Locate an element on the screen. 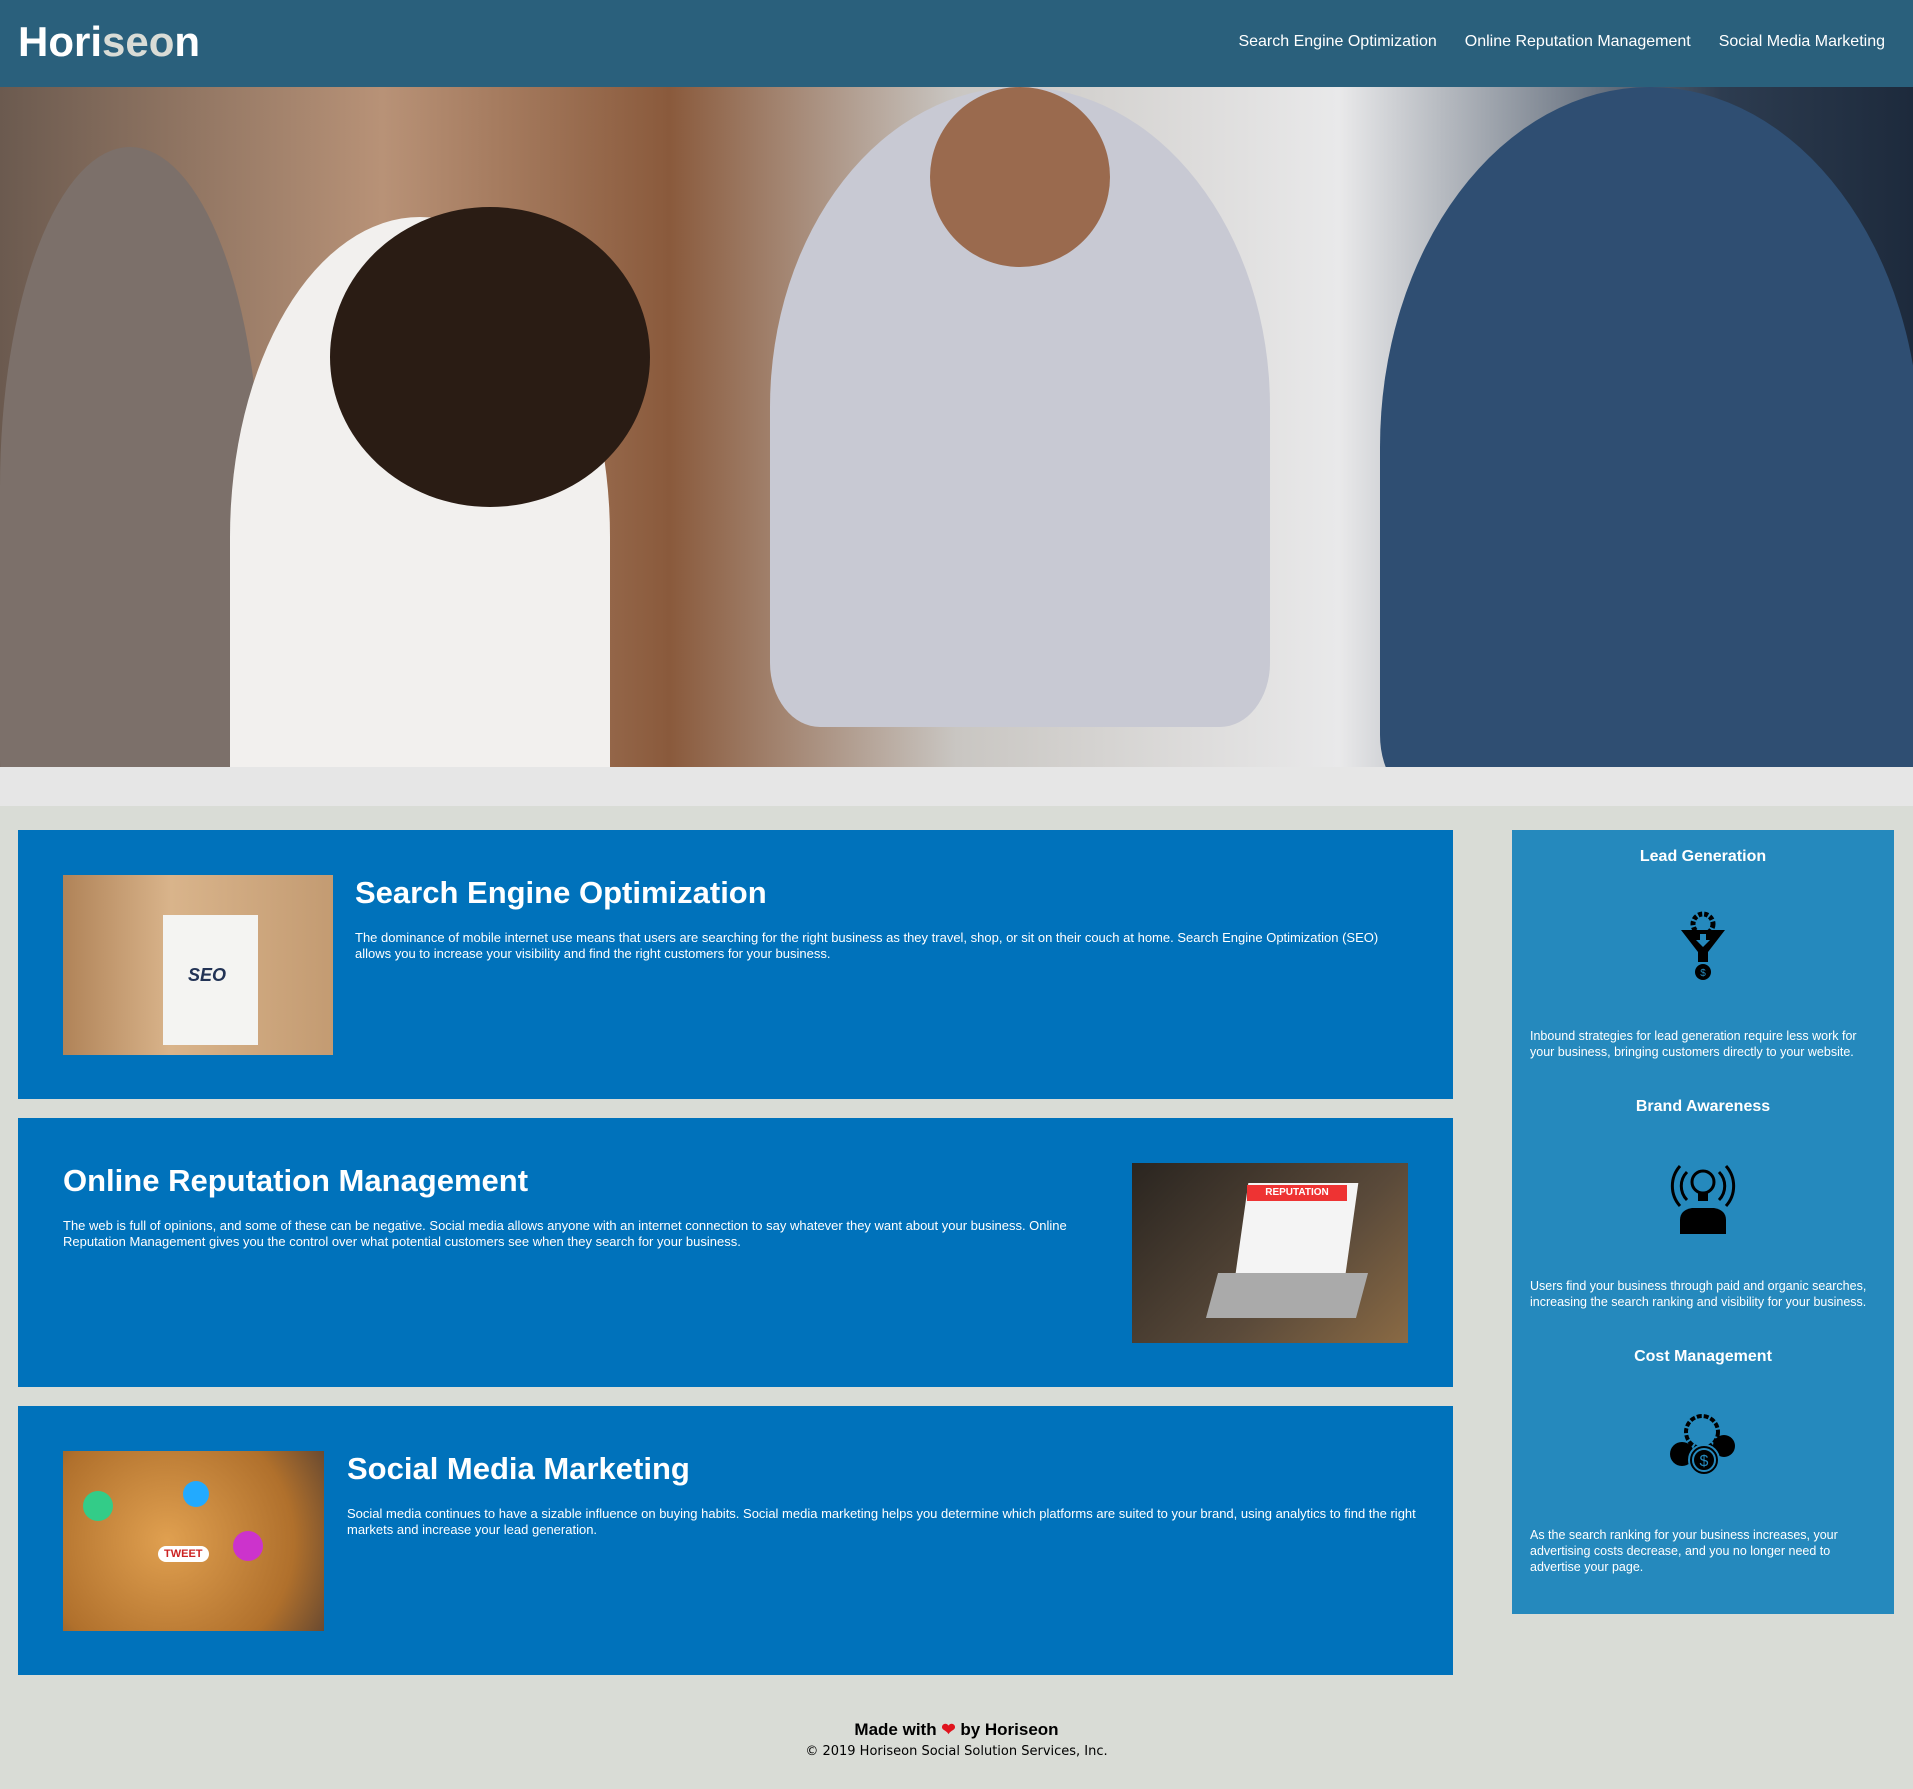 This screenshot has height=1789, width=1913. nav-link-smm: Social Media Marketing is located at coordinates (1802, 42).